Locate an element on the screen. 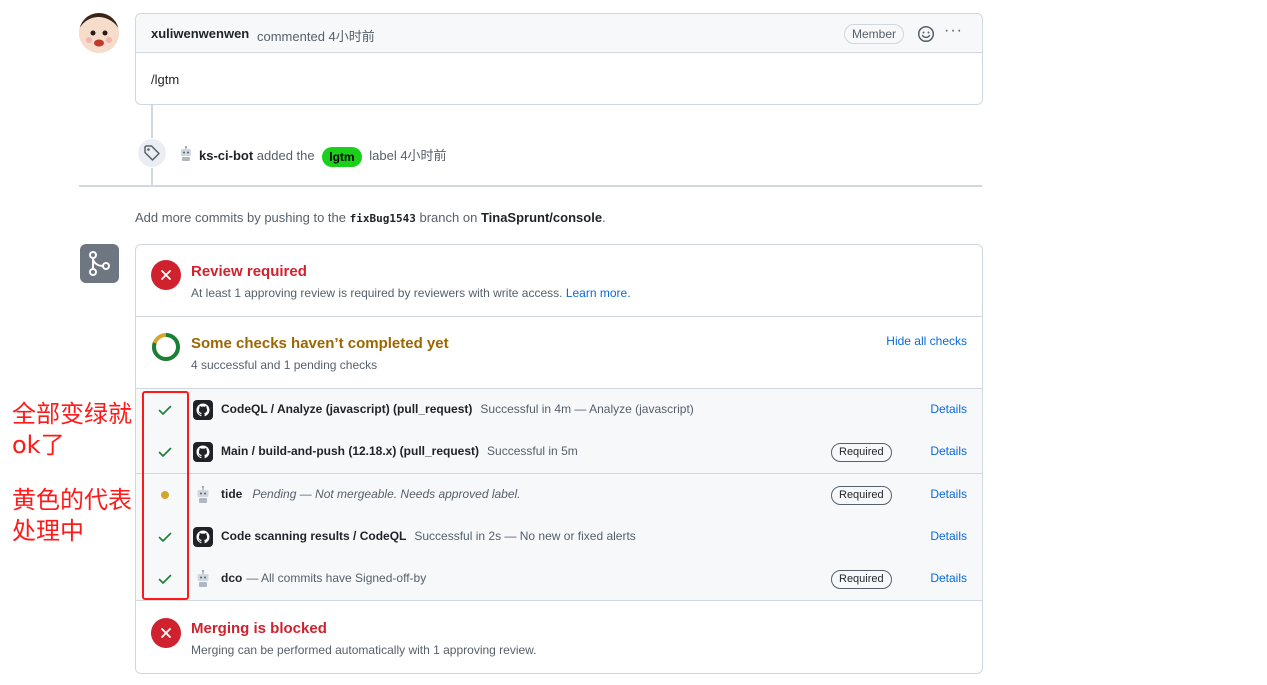  repo-link: TinaSprunt/console is located at coordinates (541, 217).